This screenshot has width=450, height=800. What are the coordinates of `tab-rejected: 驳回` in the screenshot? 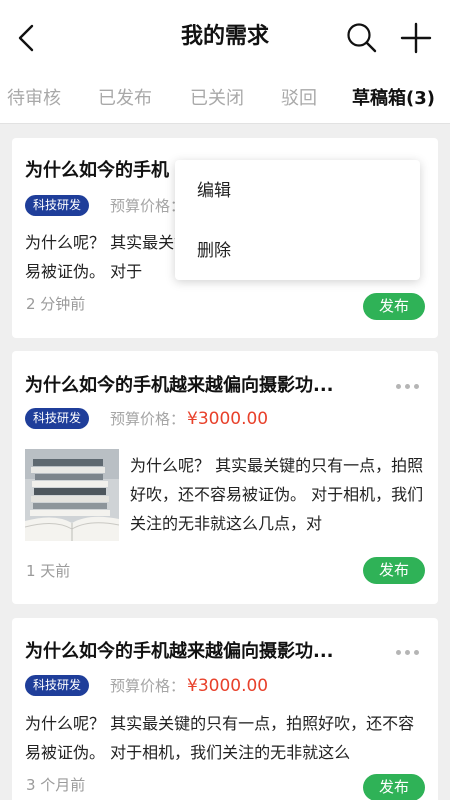 It's located at (299, 99).